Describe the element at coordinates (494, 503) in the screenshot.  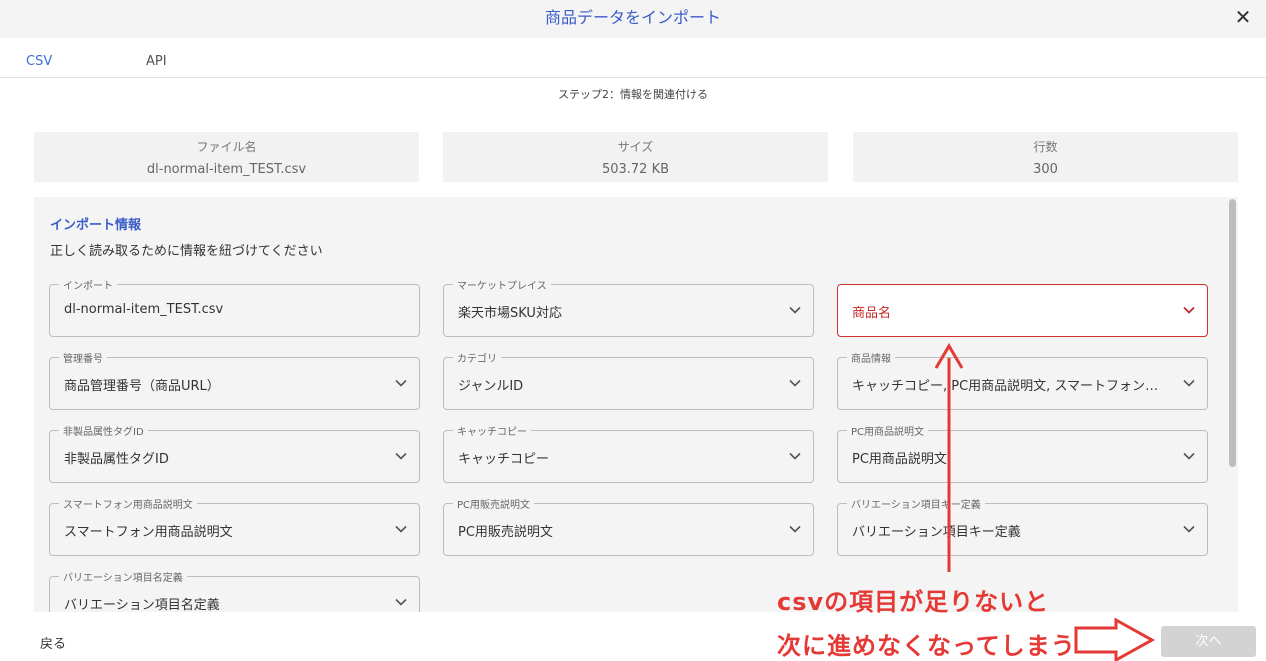
I see `pc-sales-desc-label: PC用販売説明文` at that location.